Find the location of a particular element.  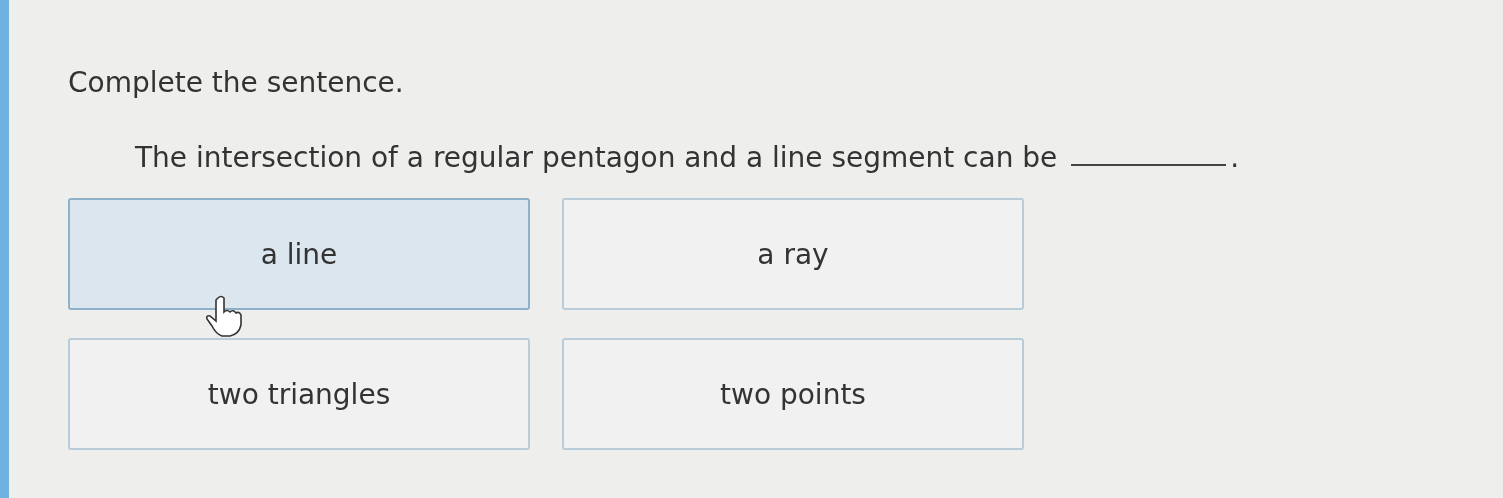

answer-option: a line is located at coordinates (299, 254).